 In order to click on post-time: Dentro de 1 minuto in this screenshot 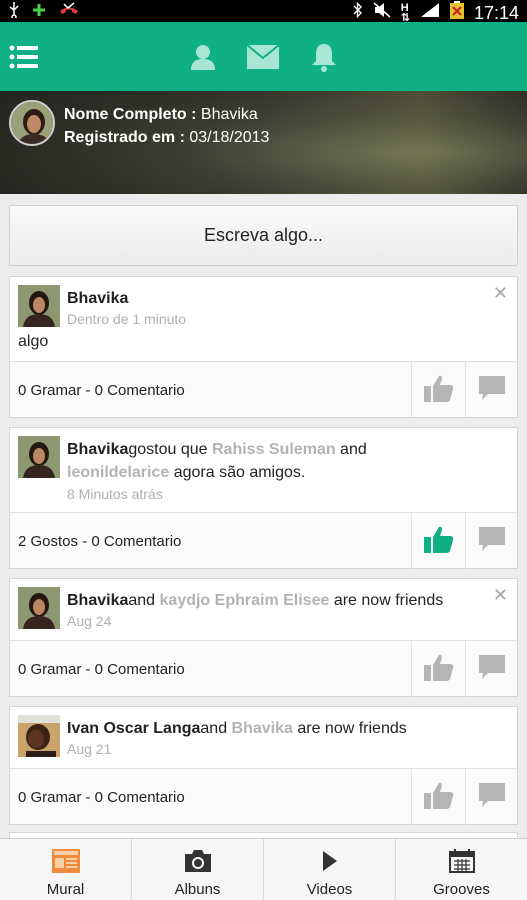, I will do `click(127, 319)`.